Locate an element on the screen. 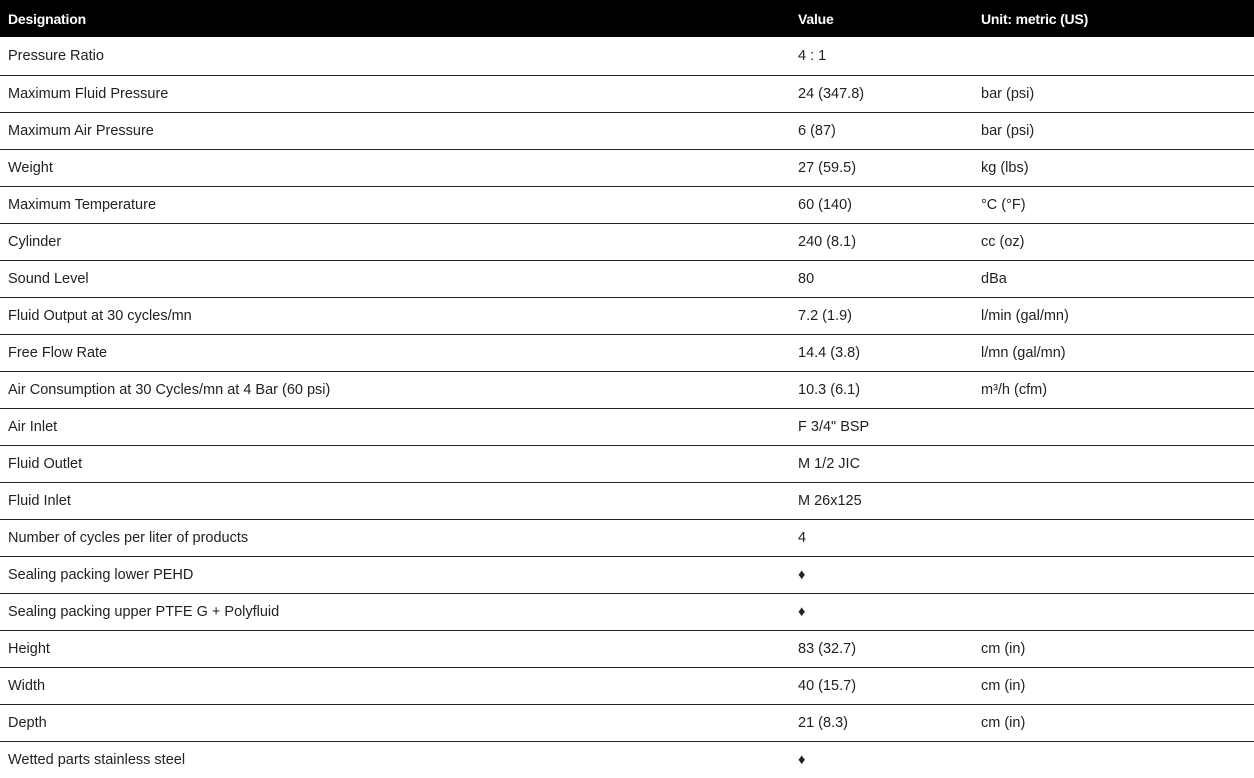 The width and height of the screenshot is (1254, 778). cell-designation: Maximum Air Pressure is located at coordinates (395, 131).